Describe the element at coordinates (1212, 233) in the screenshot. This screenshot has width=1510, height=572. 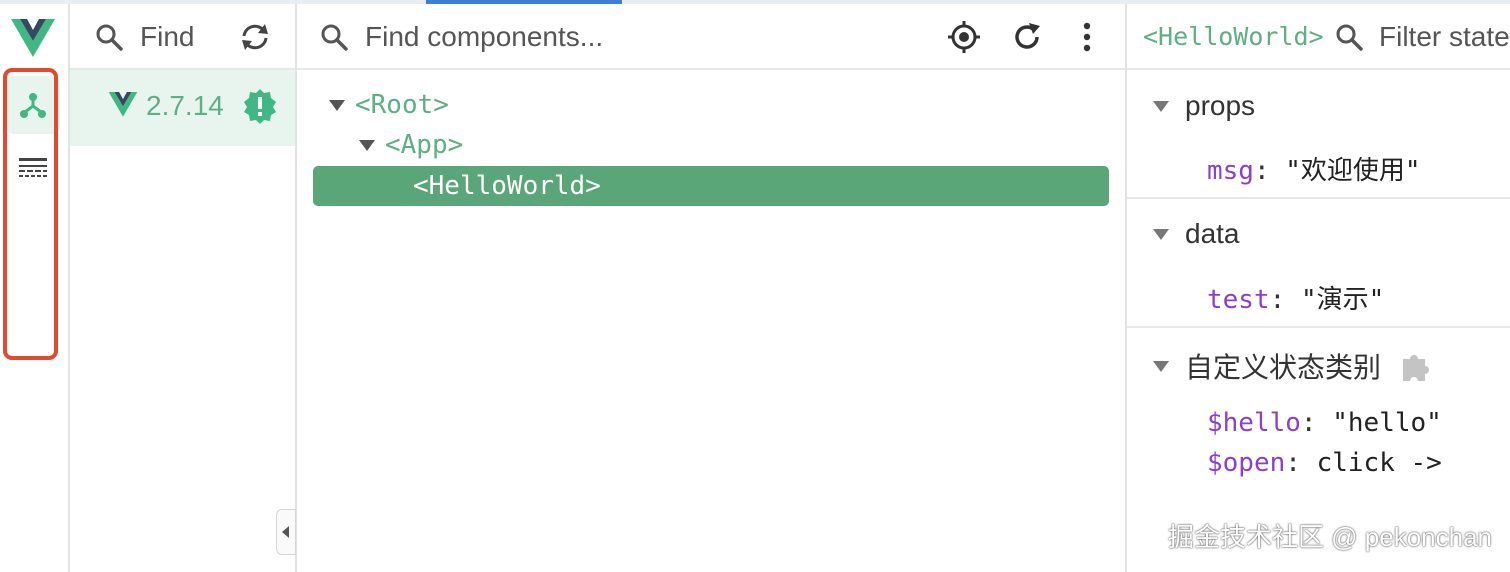
I see `section-title: data` at that location.